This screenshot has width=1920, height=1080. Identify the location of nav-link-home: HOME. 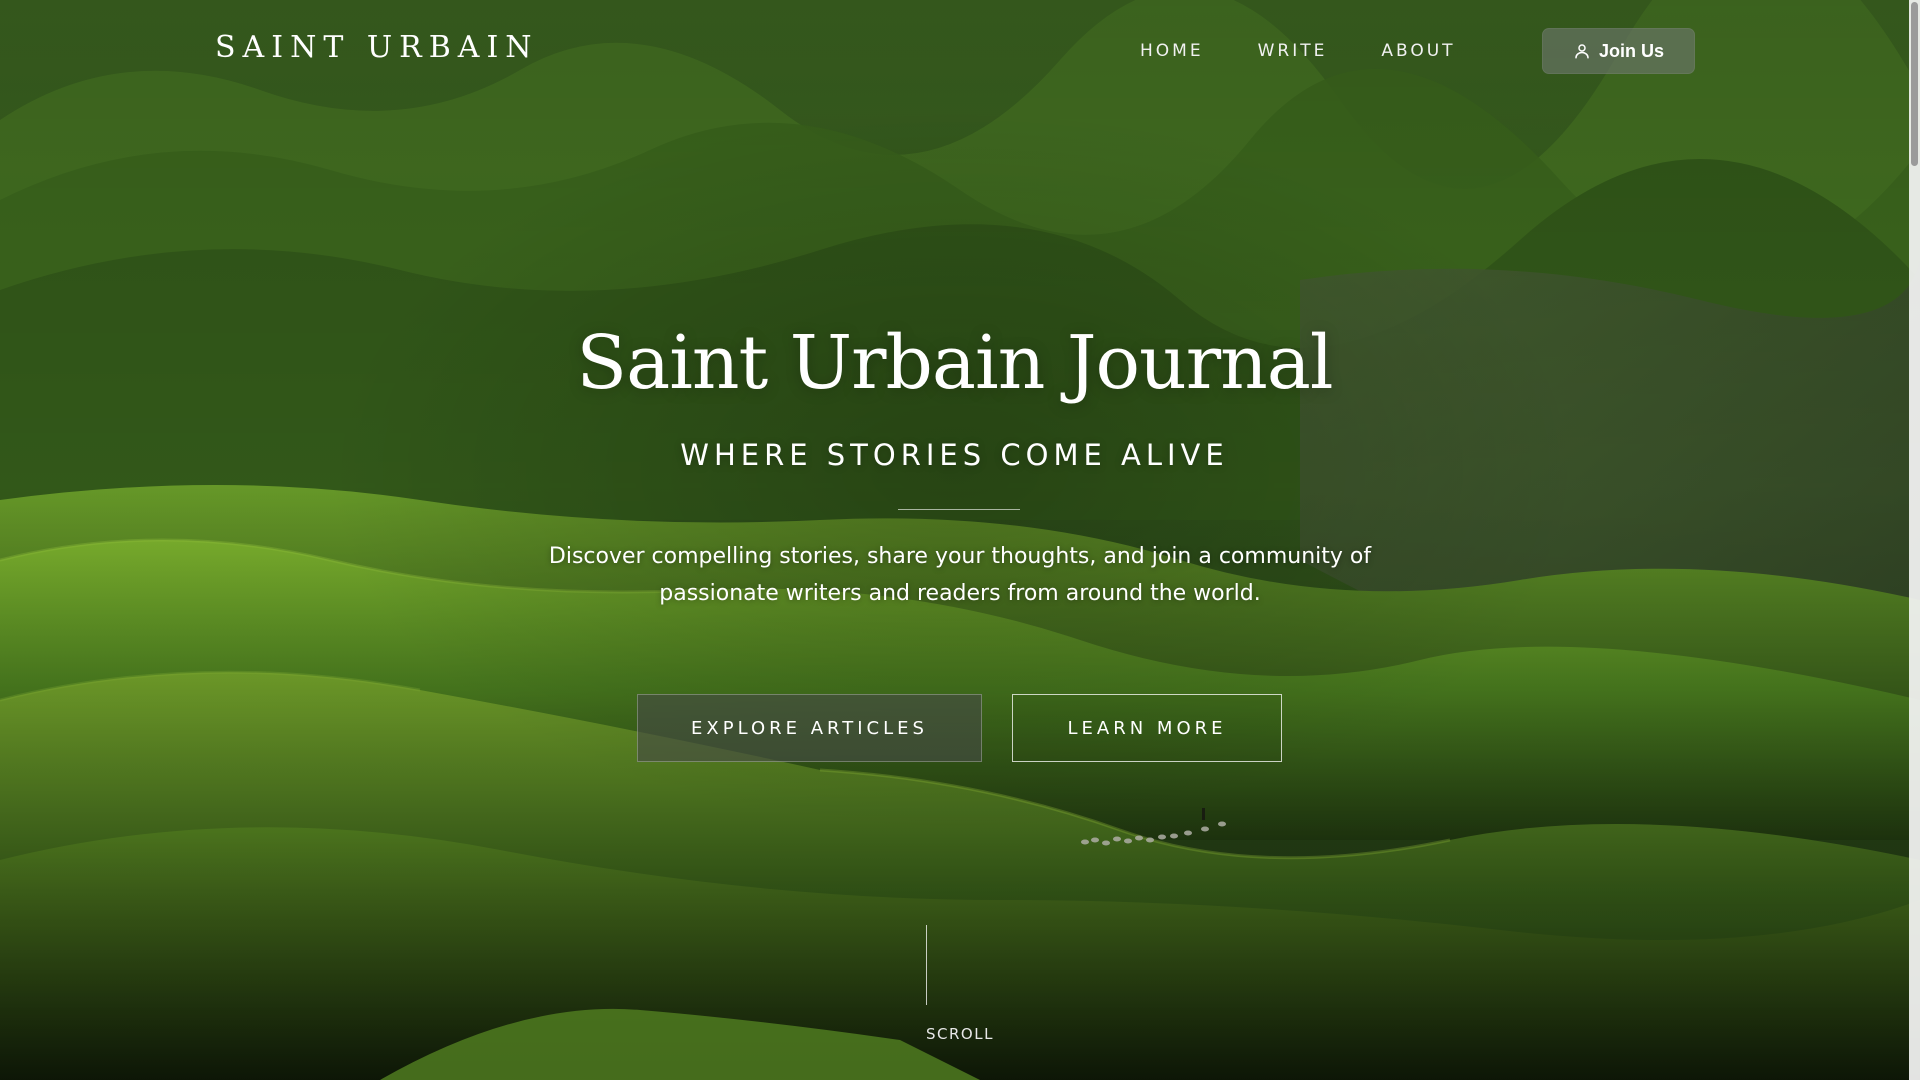
(1172, 51).